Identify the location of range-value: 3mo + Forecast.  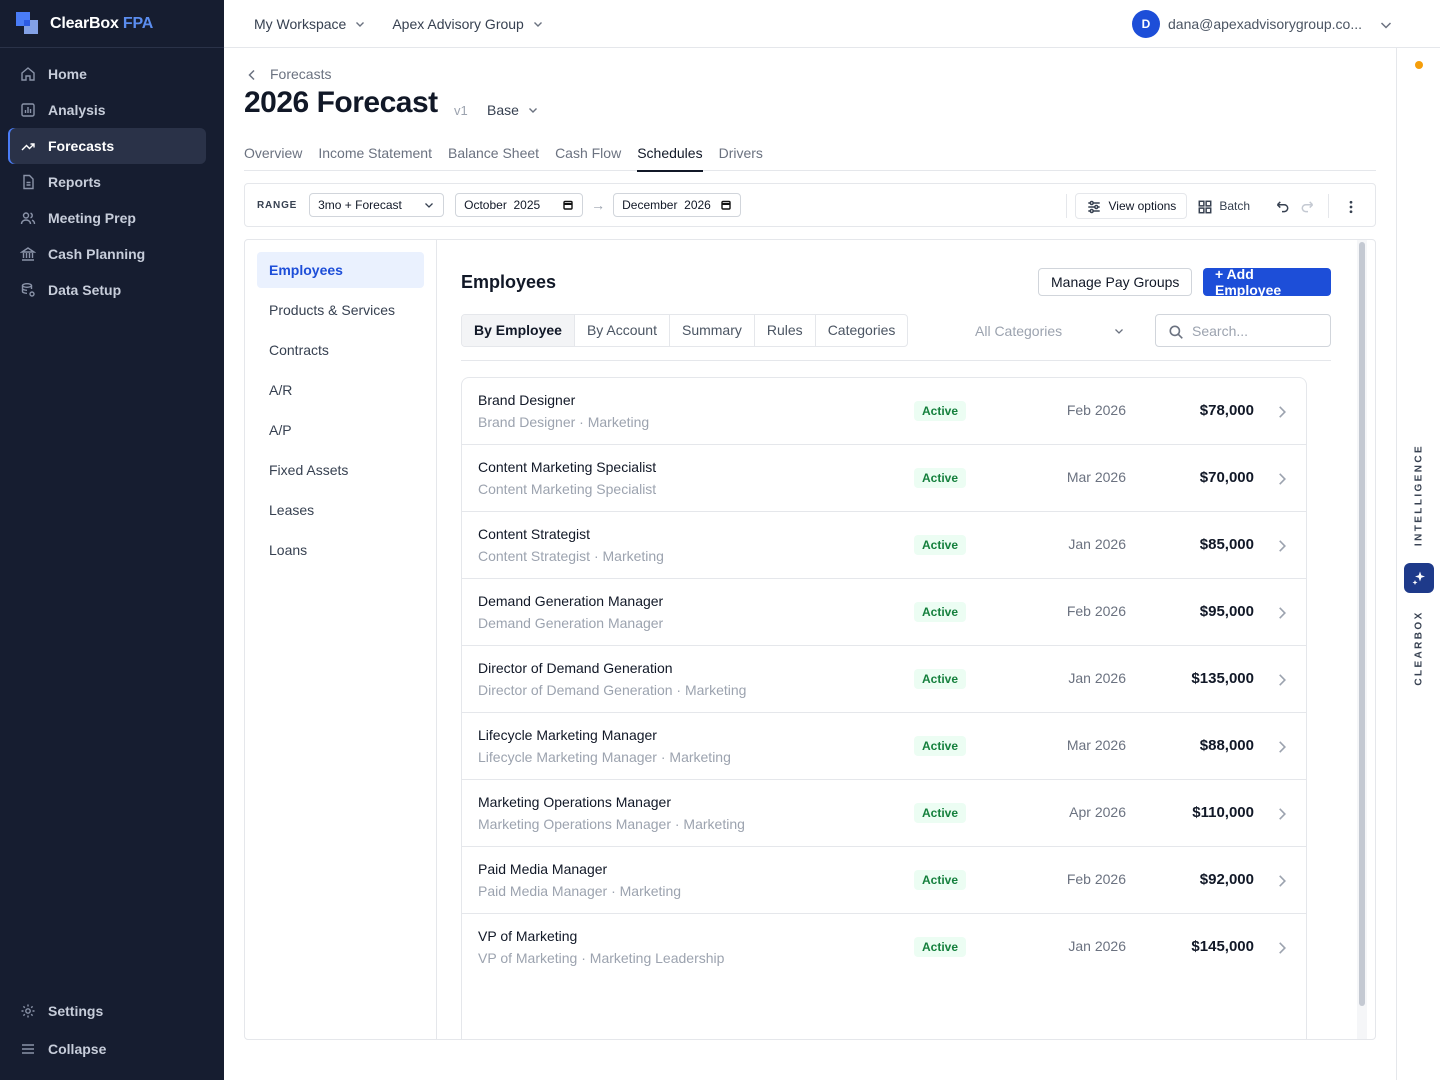
(360, 205).